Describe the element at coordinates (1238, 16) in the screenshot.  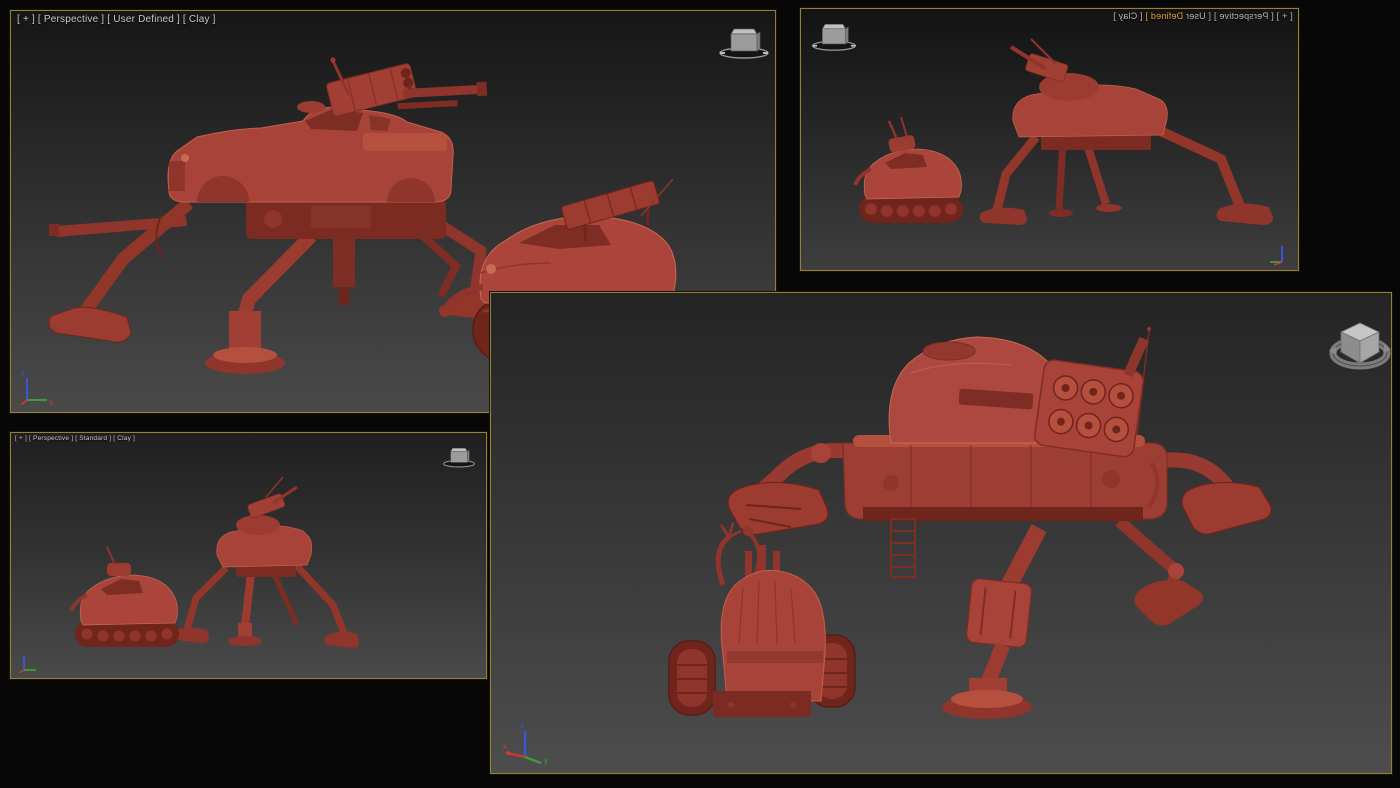
I see `label-prefix: [ + ] [ Perspective ] [ User` at that location.